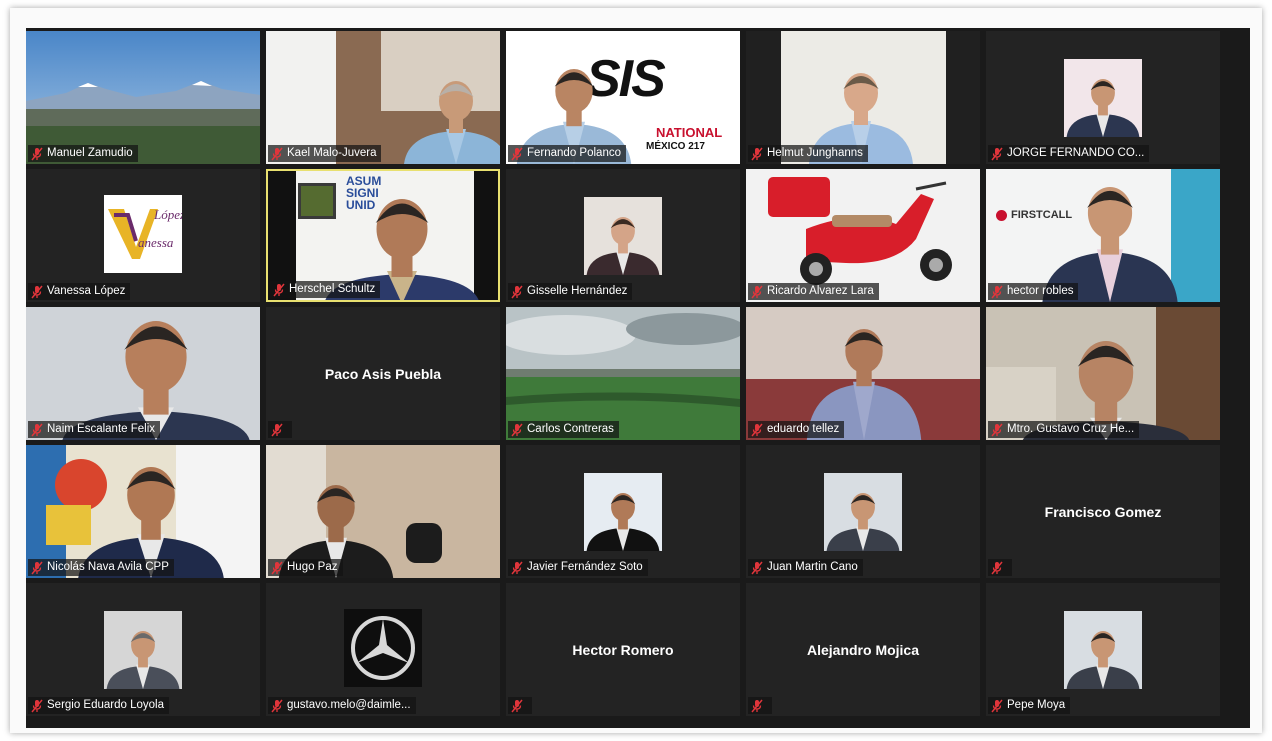 This screenshot has height=741, width=1272. I want to click on participant-tile: ASUM SIGNI UNID Herschel Schultz, so click(383, 235).